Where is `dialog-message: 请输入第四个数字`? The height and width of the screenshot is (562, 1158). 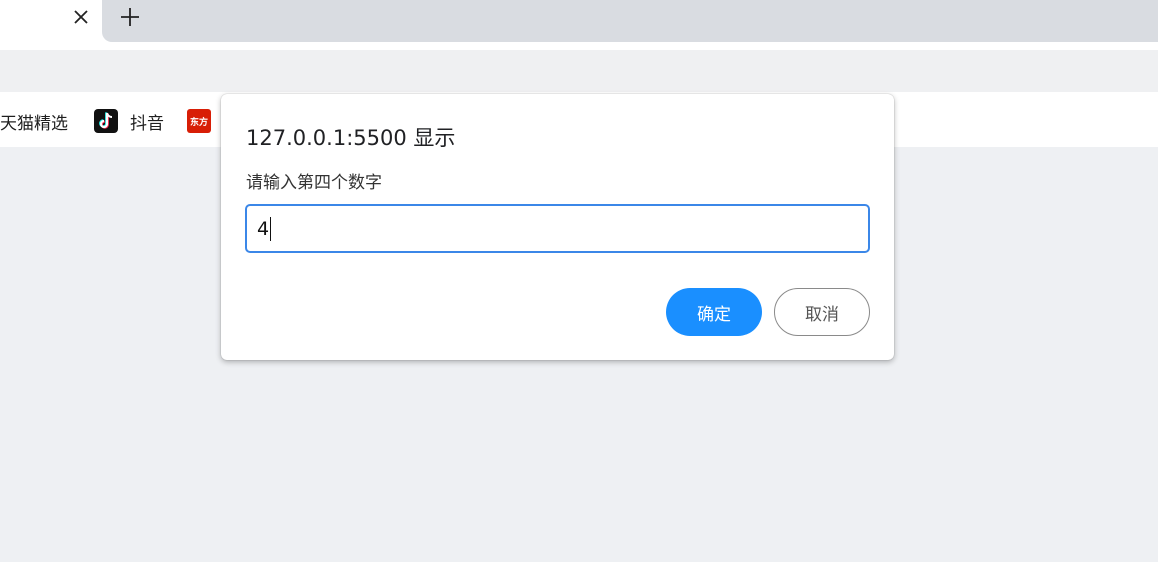 dialog-message: 请输入第四个数字 is located at coordinates (314, 183).